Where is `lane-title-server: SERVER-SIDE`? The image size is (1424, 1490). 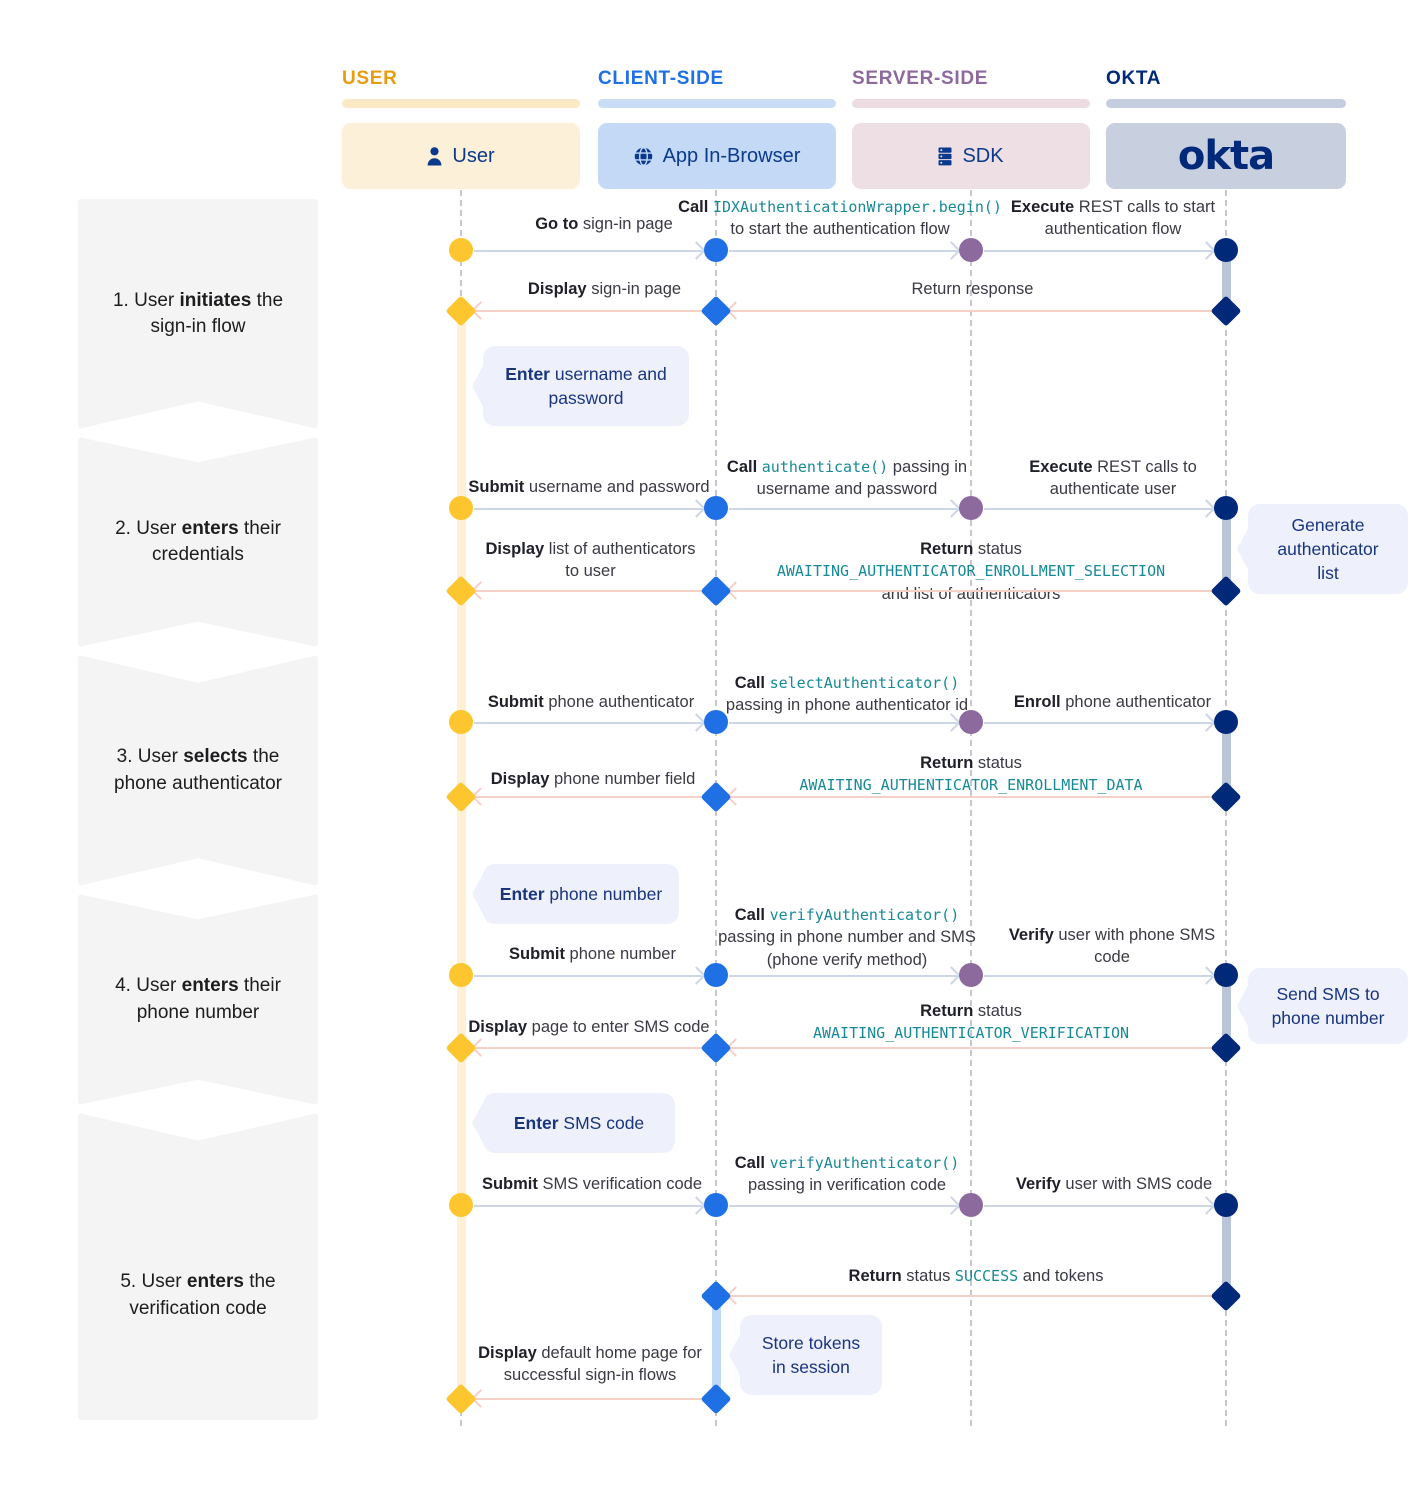
lane-title-server: SERVER-SIDE is located at coordinates (920, 78).